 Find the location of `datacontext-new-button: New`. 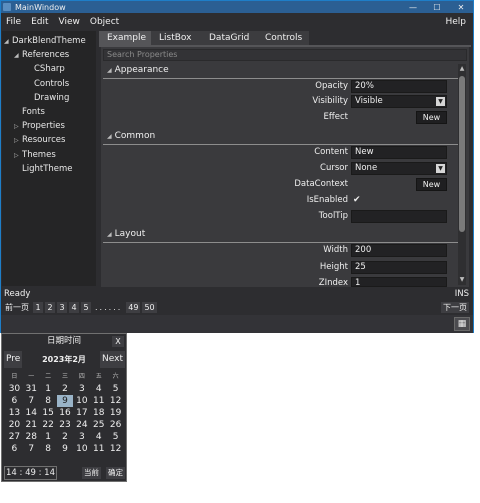

datacontext-new-button: New is located at coordinates (431, 184).